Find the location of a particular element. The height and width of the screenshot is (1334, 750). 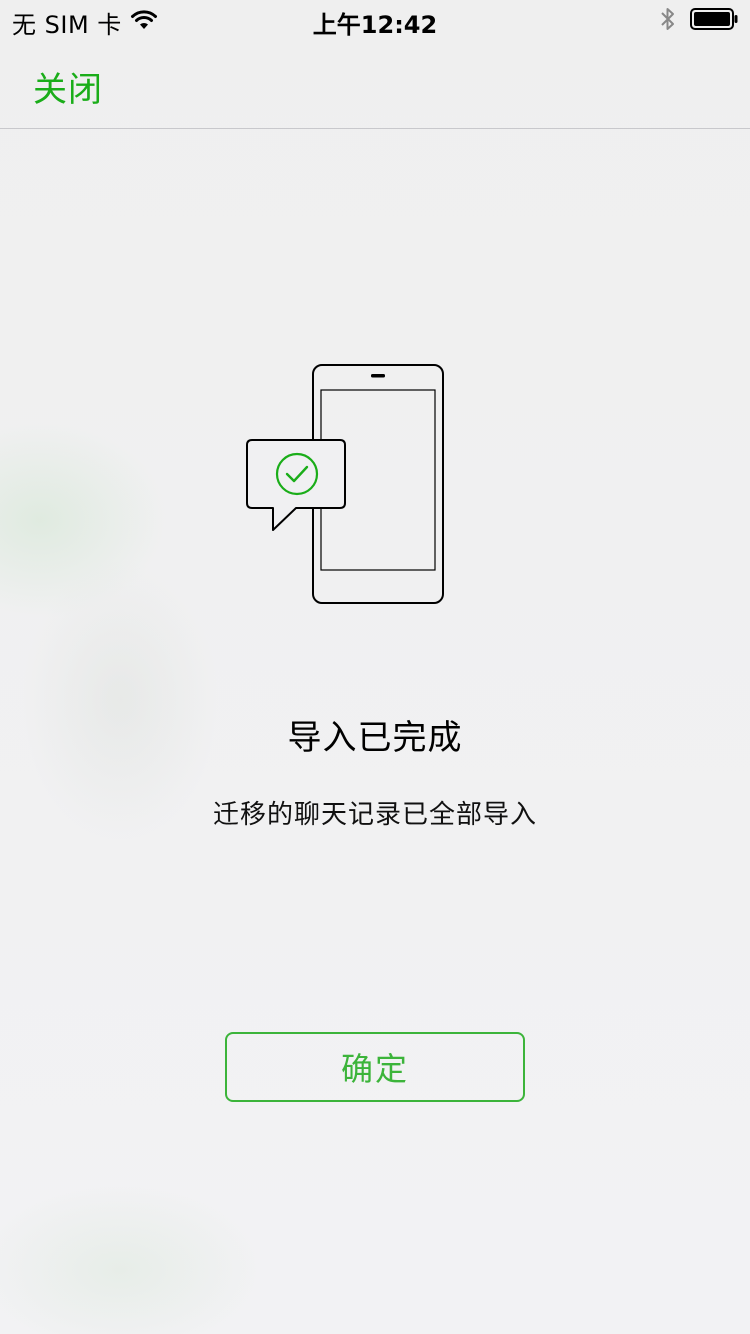

page-title: 导入已完成 is located at coordinates (375, 738).